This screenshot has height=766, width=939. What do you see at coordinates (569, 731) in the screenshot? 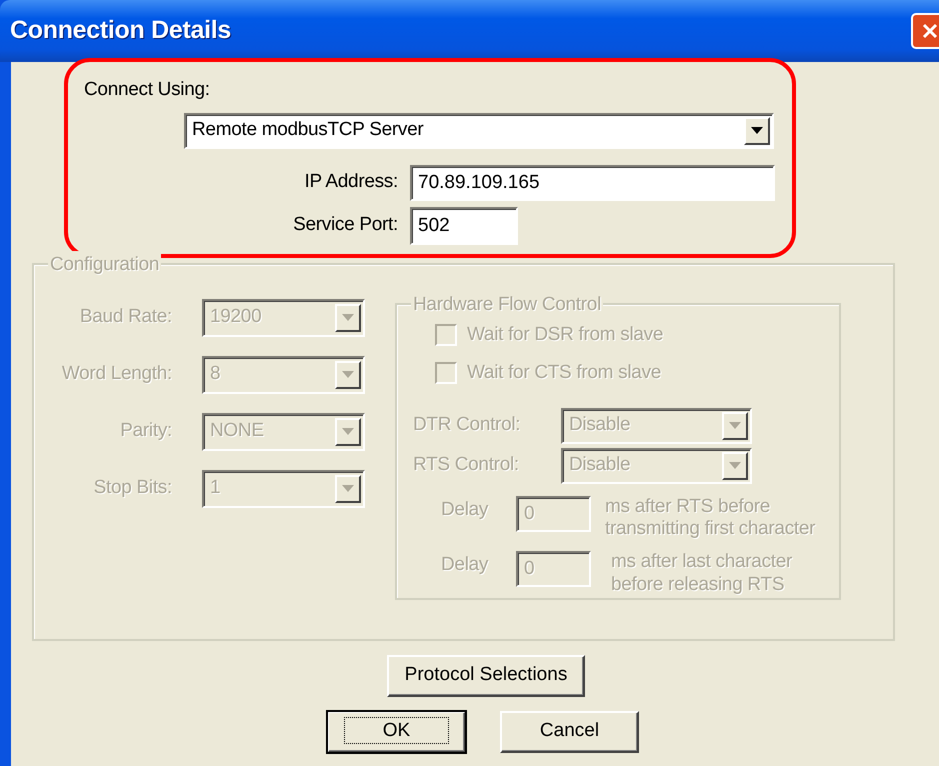
I see `dialog-button: Cancel` at bounding box center [569, 731].